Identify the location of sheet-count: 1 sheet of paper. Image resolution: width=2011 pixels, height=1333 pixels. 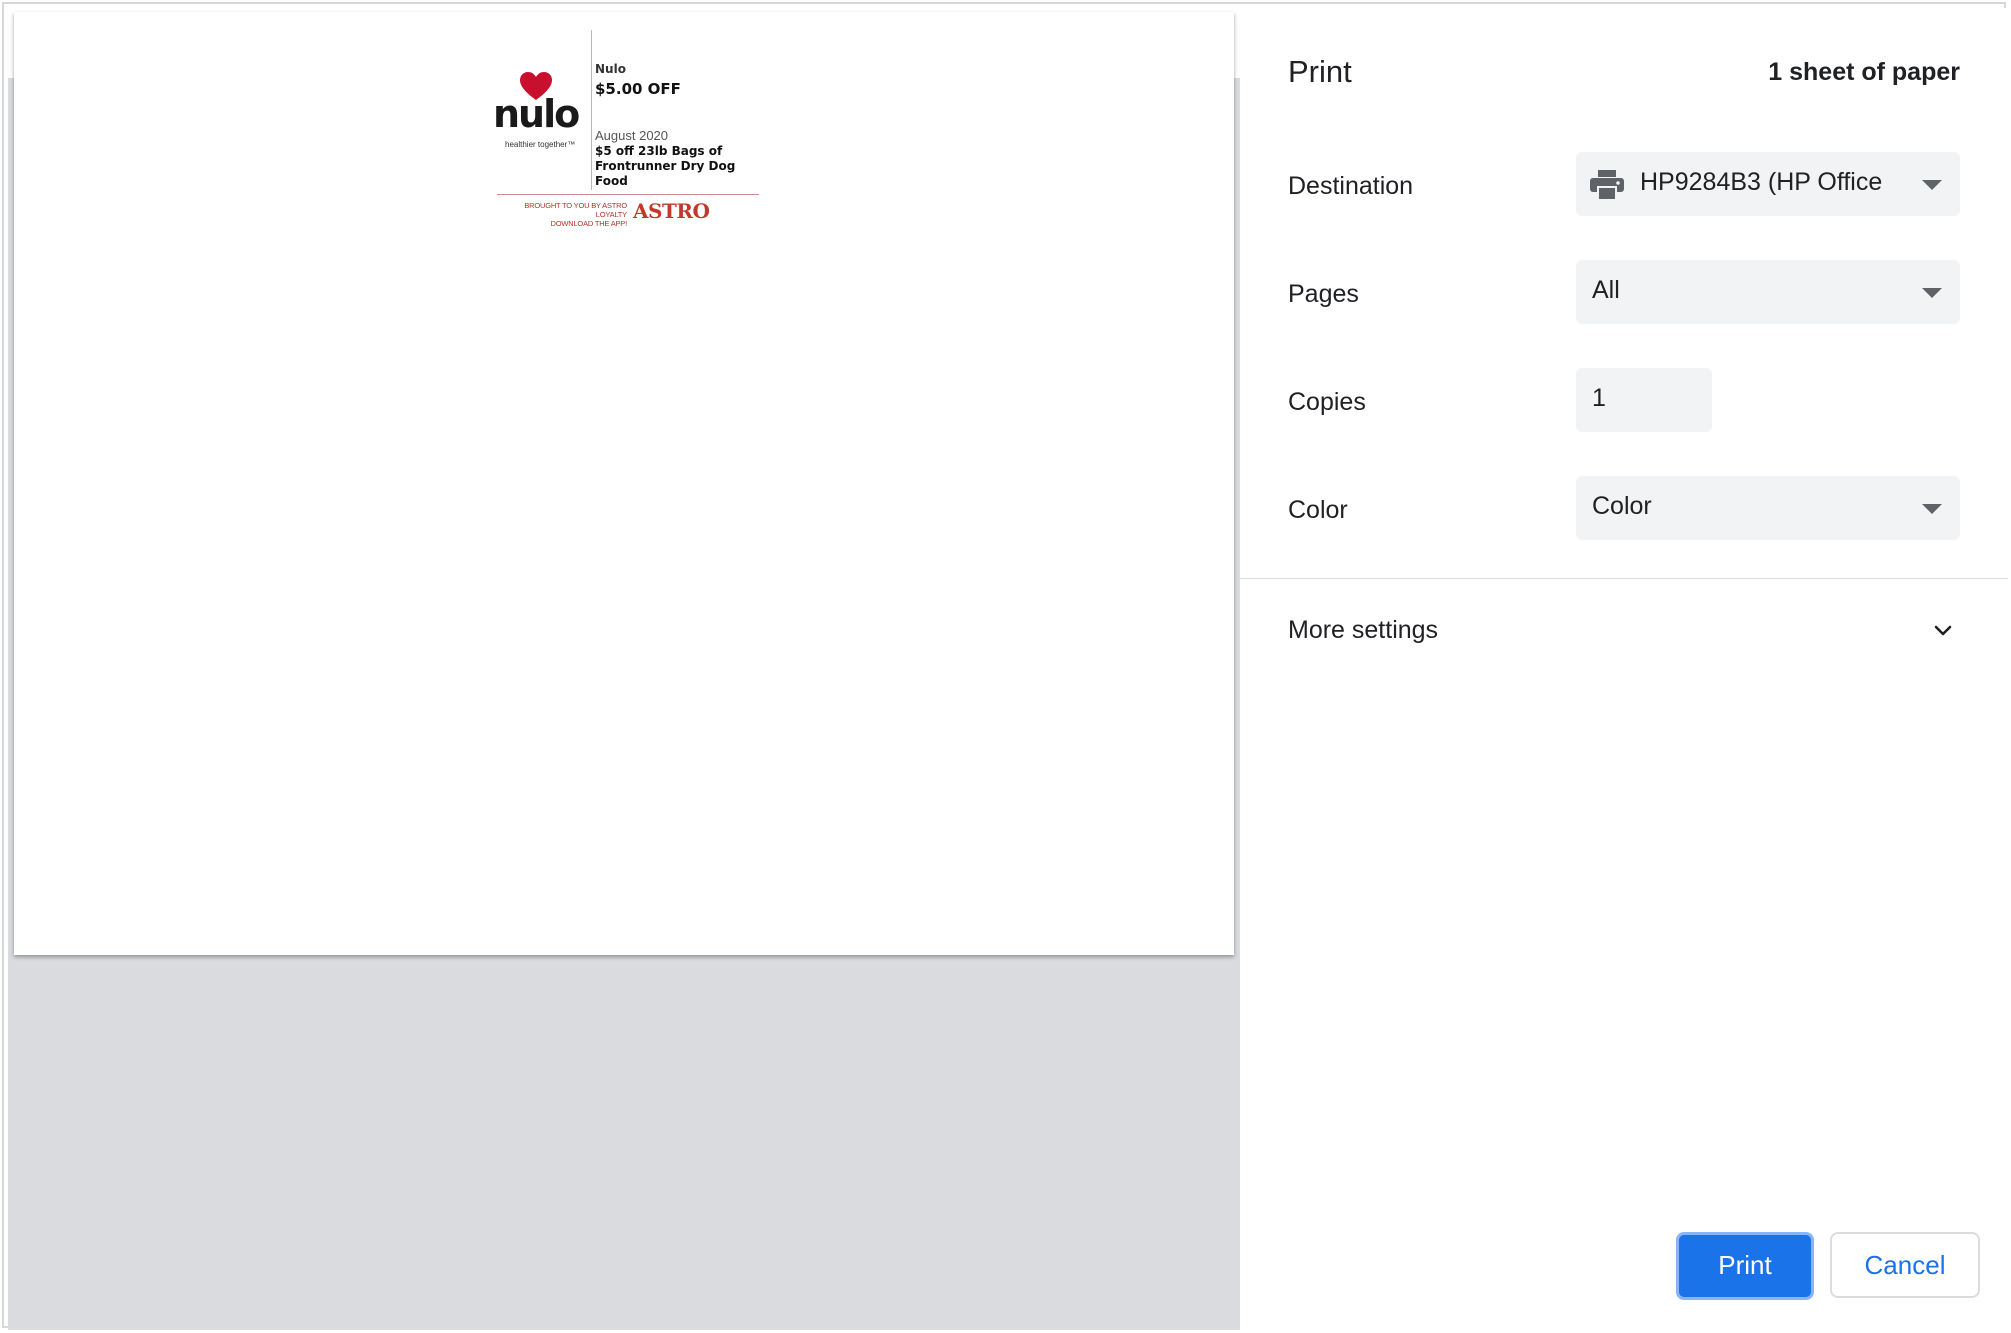
(1864, 72).